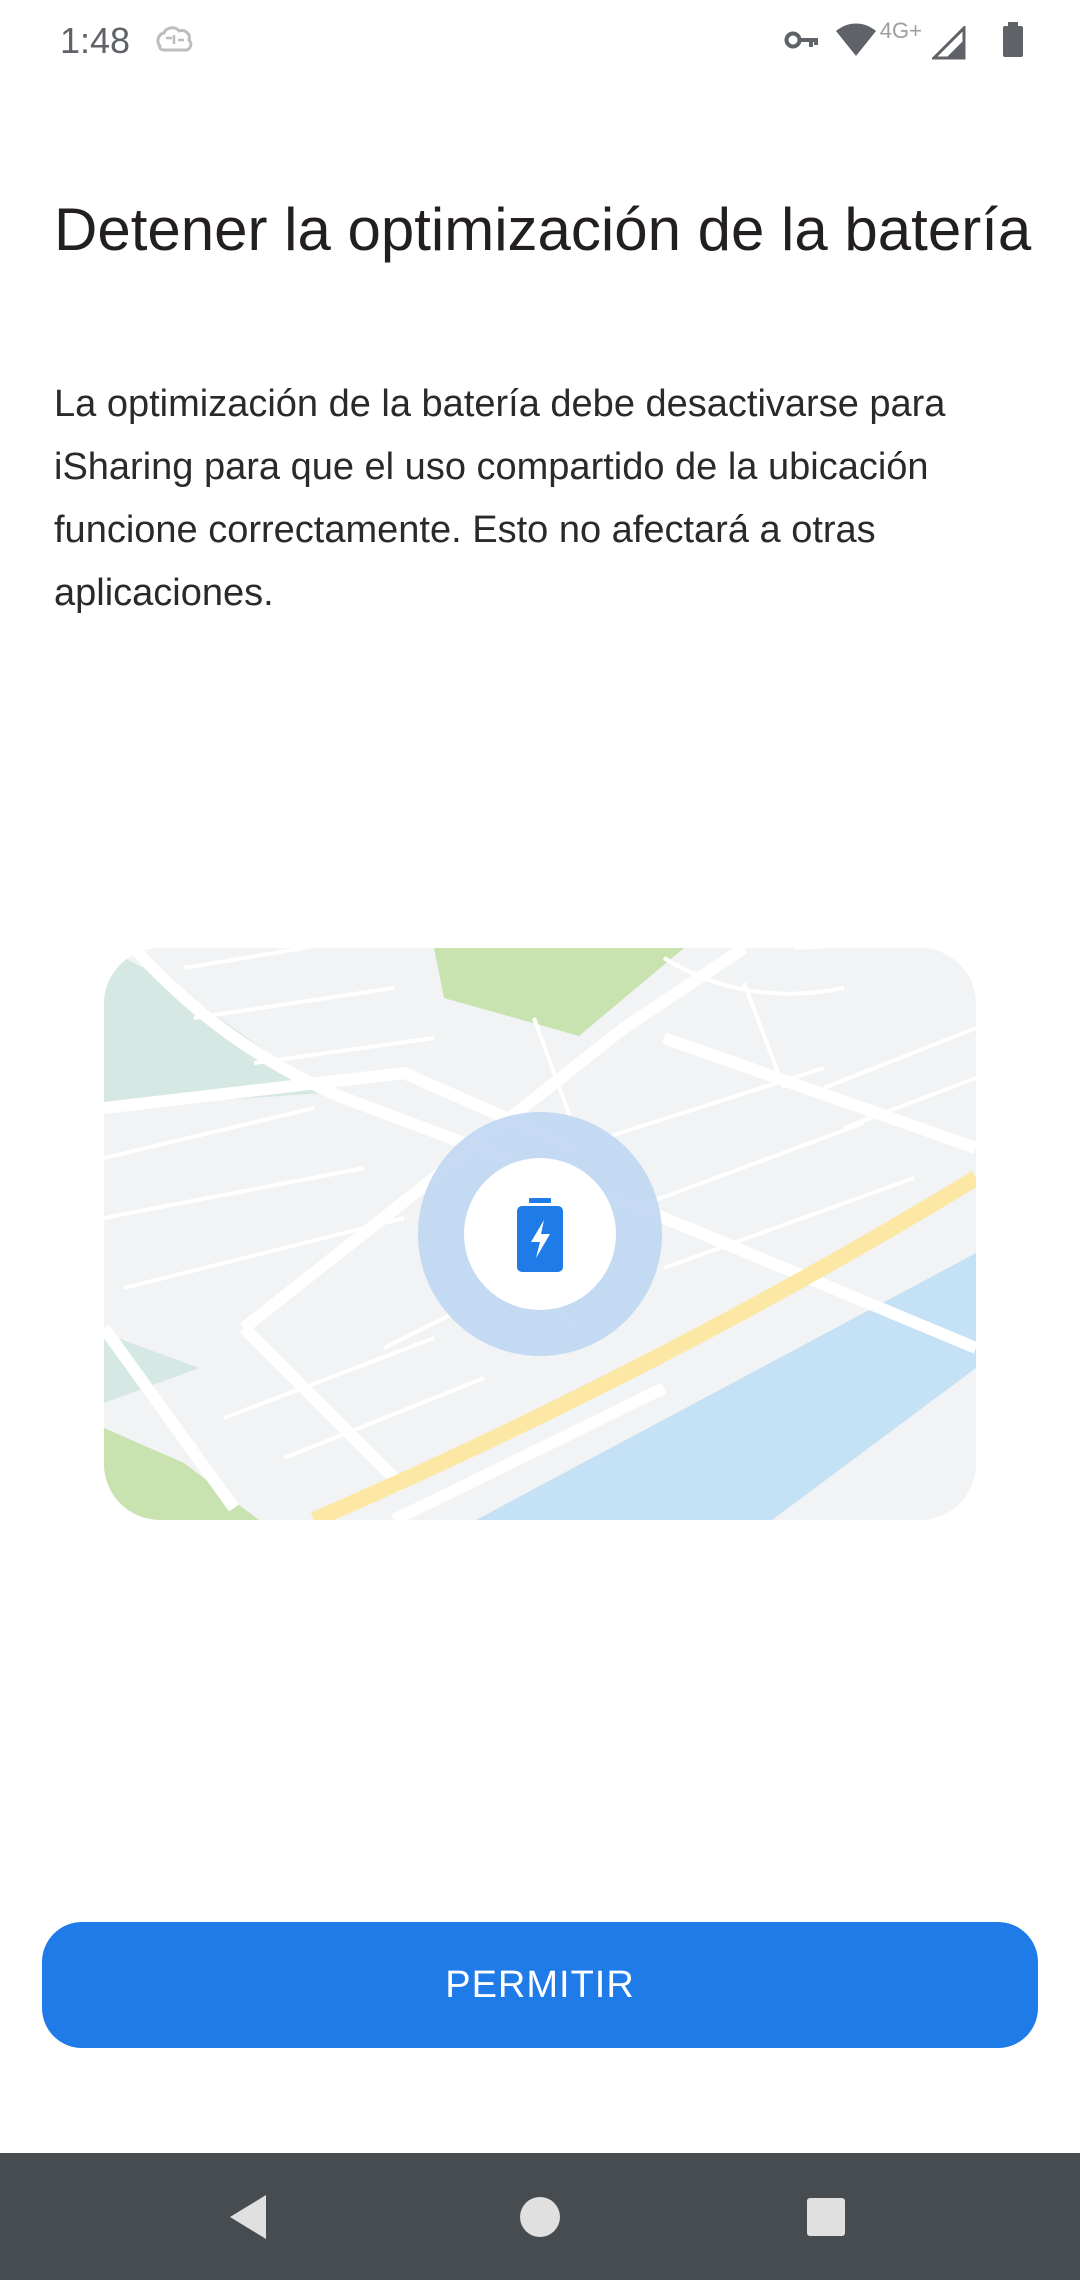 This screenshot has height=2285, width=1080. I want to click on page-title: Detener la optimización de la batería, so click(543, 229).